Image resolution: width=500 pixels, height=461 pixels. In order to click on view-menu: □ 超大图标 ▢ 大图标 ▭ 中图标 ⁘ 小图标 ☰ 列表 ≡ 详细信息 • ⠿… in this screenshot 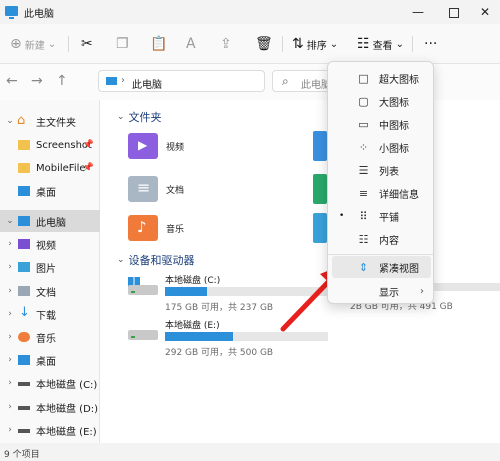, I will do `click(380, 182)`.